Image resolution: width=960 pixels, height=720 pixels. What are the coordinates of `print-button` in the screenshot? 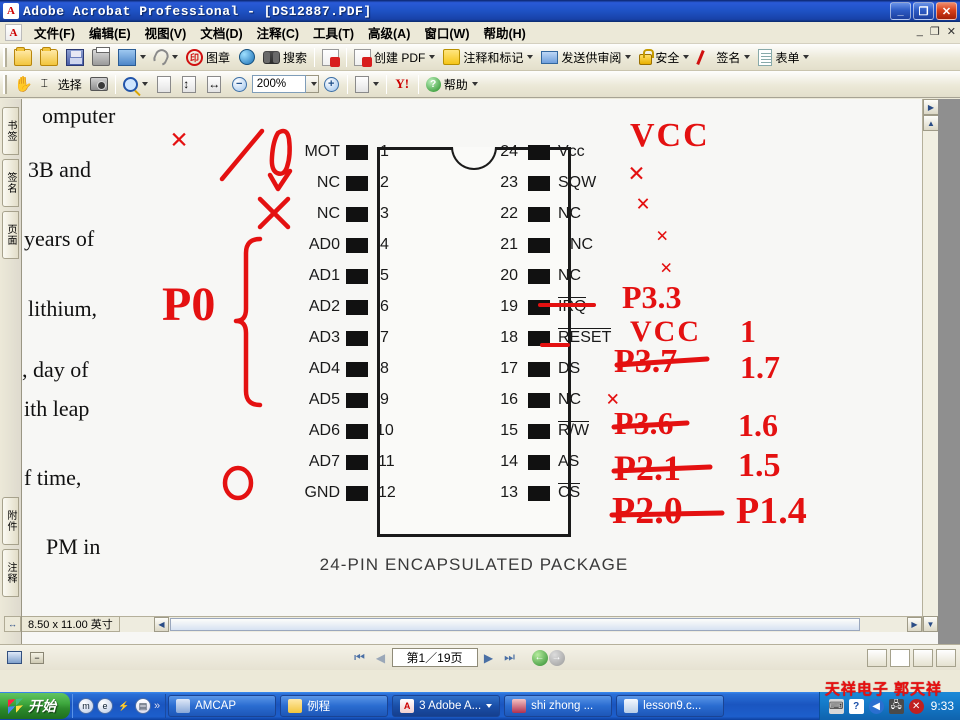 It's located at (101, 57).